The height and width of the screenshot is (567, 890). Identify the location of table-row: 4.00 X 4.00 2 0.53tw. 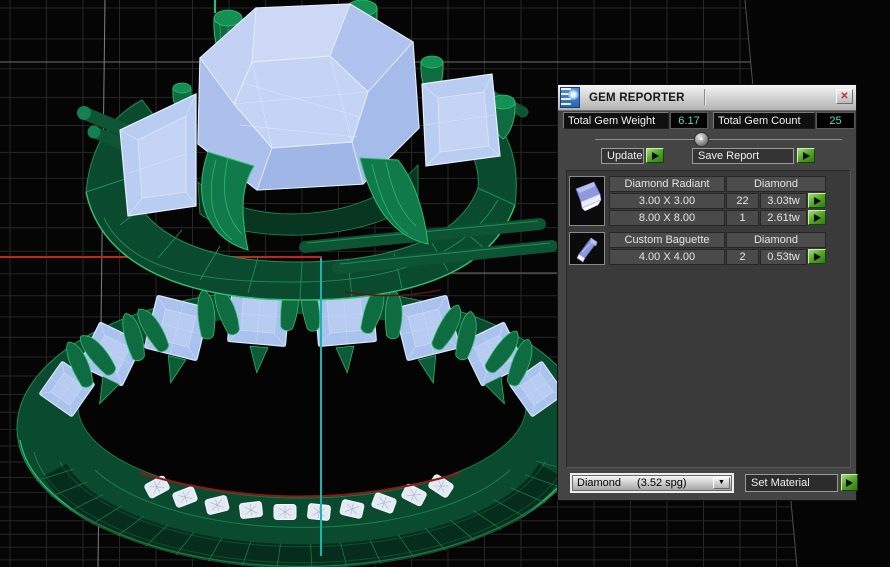
(717, 257).